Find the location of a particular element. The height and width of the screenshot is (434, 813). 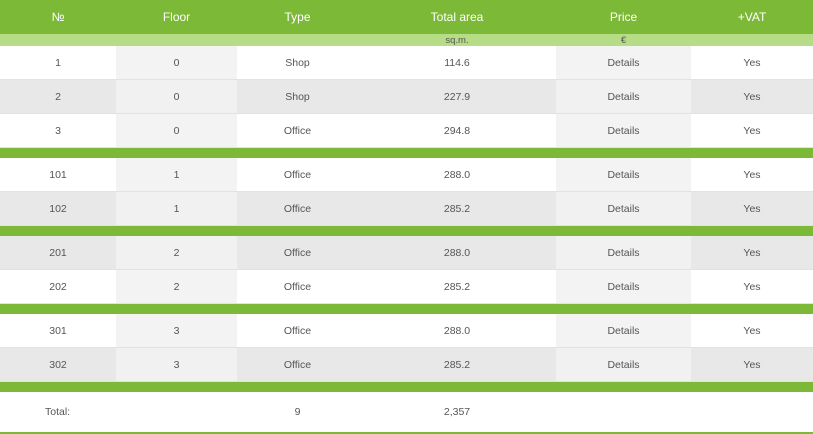

header-total-area: Total area is located at coordinates (457, 17).